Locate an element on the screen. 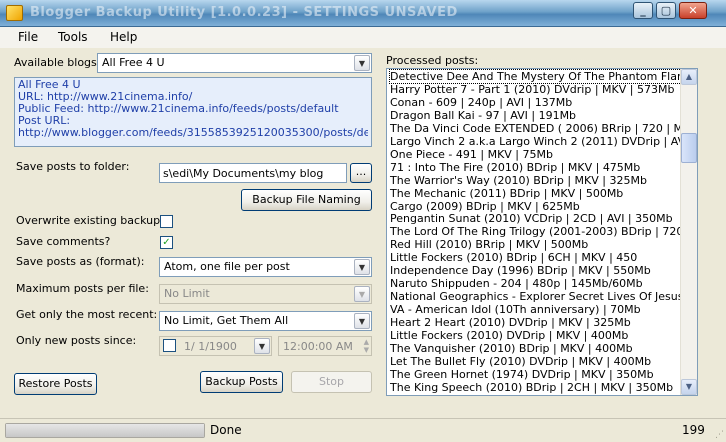 The width and height of the screenshot is (726, 442). blog-info-post-url-label: Post URL: is located at coordinates (44, 121).